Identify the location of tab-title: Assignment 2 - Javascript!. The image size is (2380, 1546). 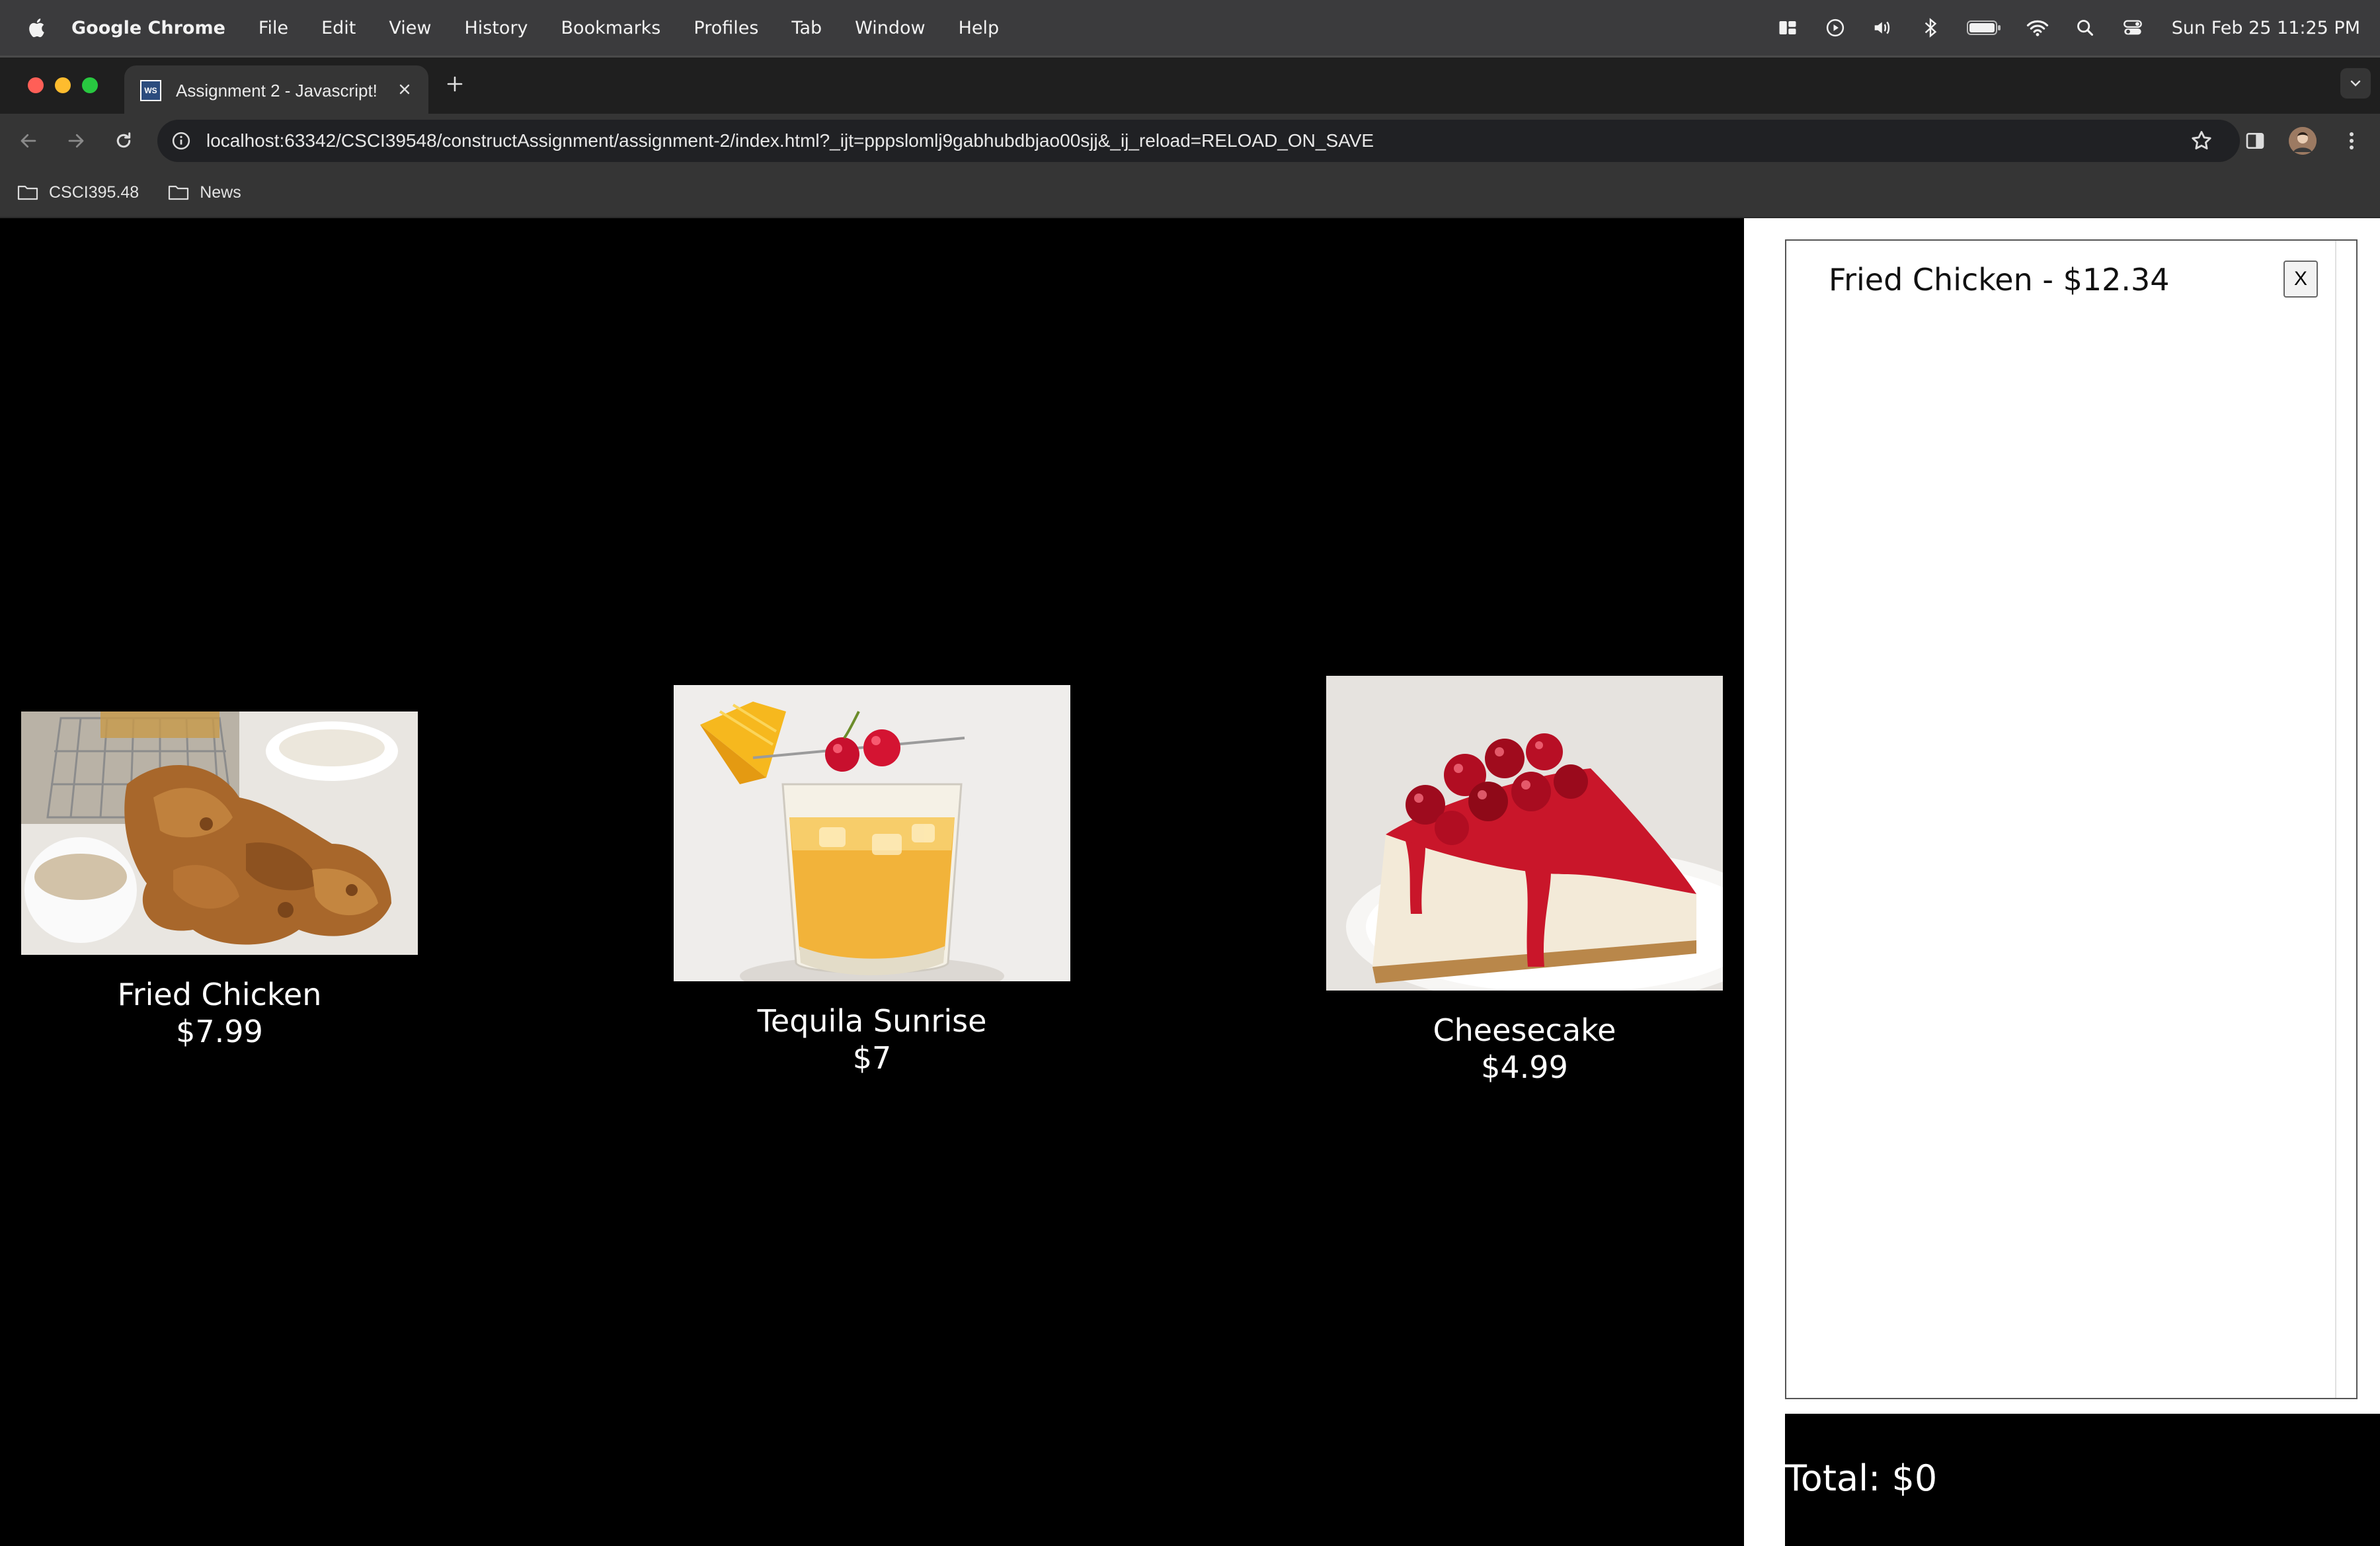
(276, 90).